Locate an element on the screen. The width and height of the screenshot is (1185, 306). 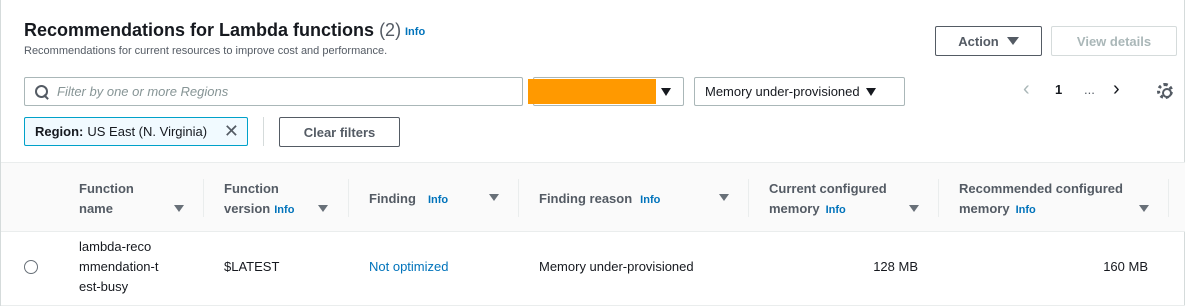
redacted-value is located at coordinates (592, 91).